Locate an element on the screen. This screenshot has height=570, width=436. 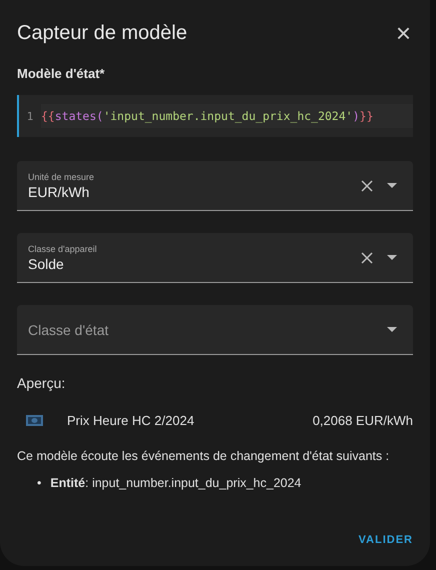
listener-item: Entité: input_number.input_du_prix_hc_2024 is located at coordinates (176, 483).